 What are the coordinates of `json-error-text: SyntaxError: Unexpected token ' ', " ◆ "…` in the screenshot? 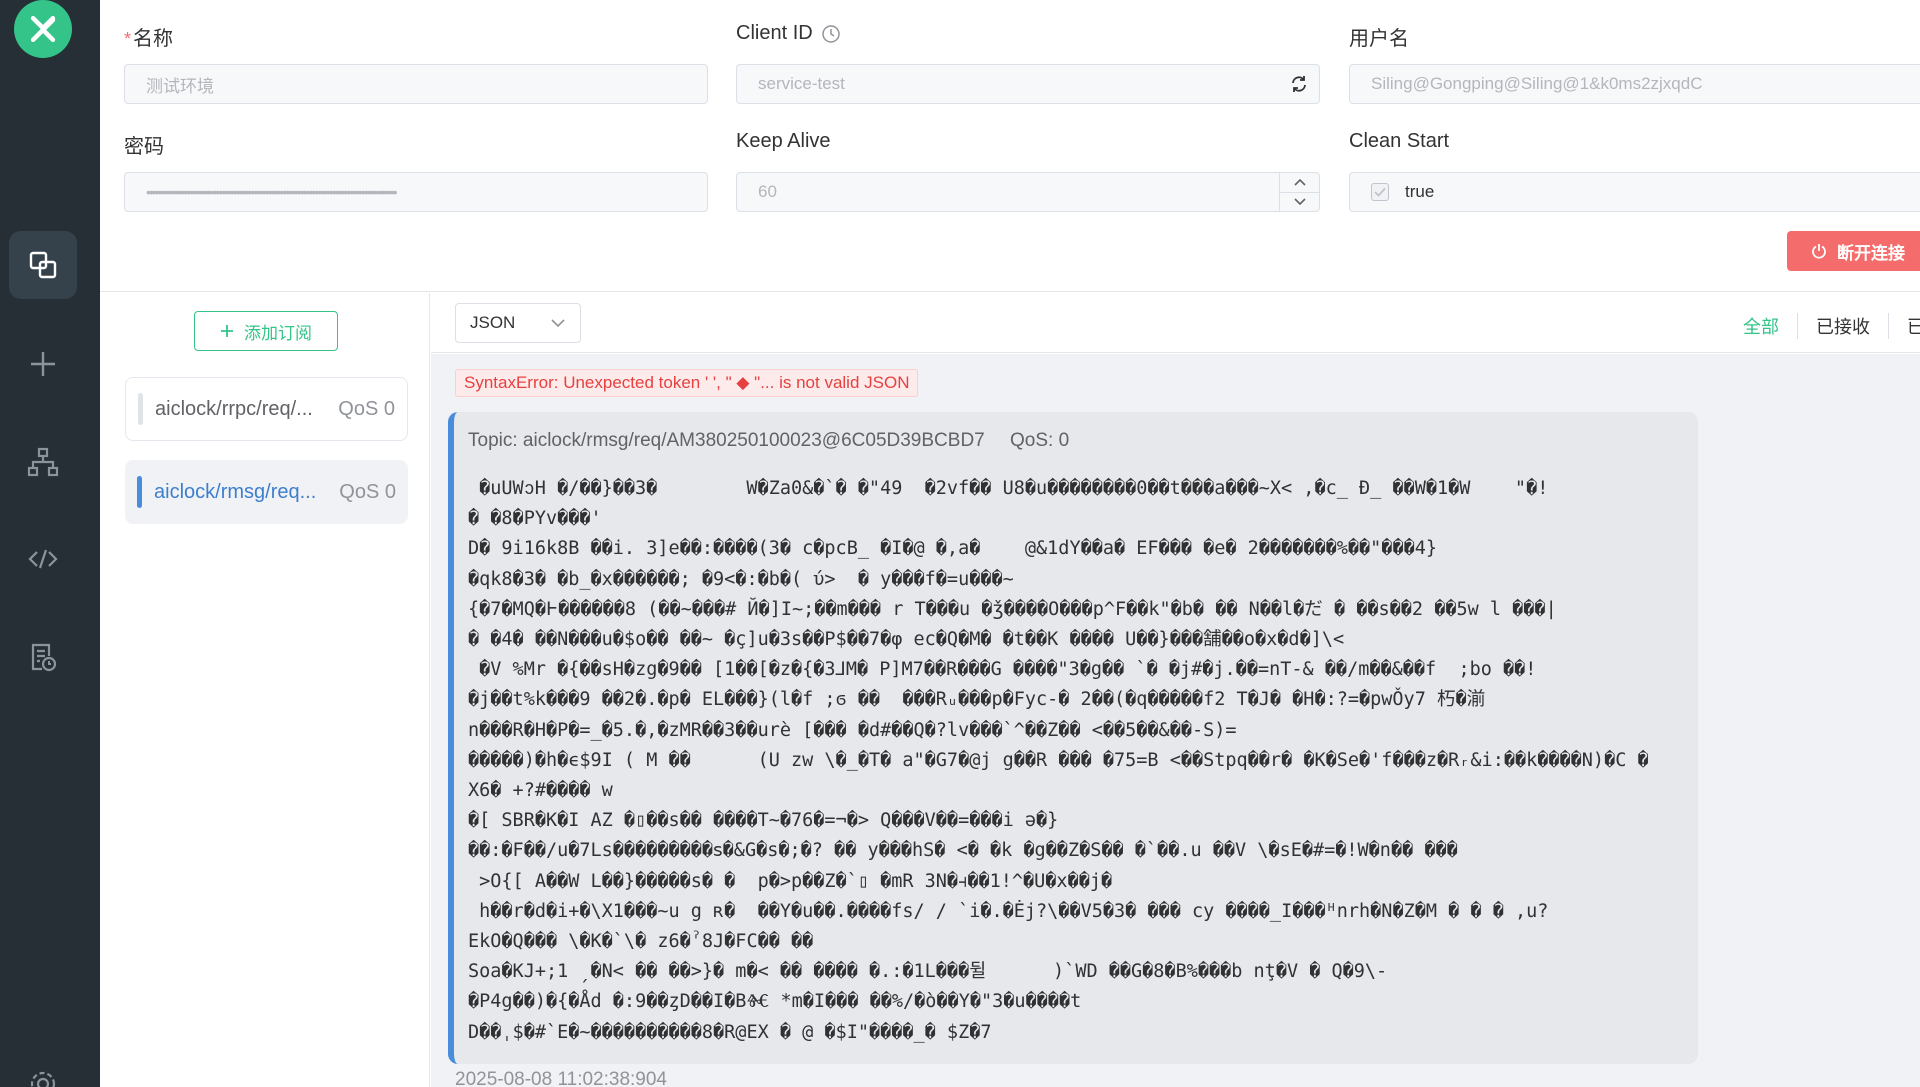 It's located at (687, 382).